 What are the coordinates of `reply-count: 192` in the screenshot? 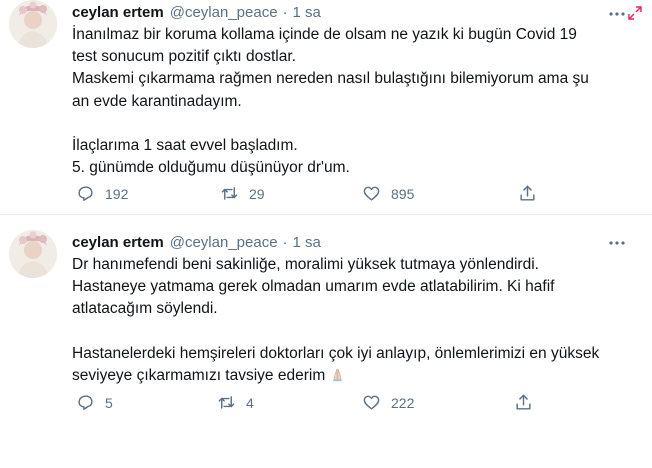 It's located at (117, 193).